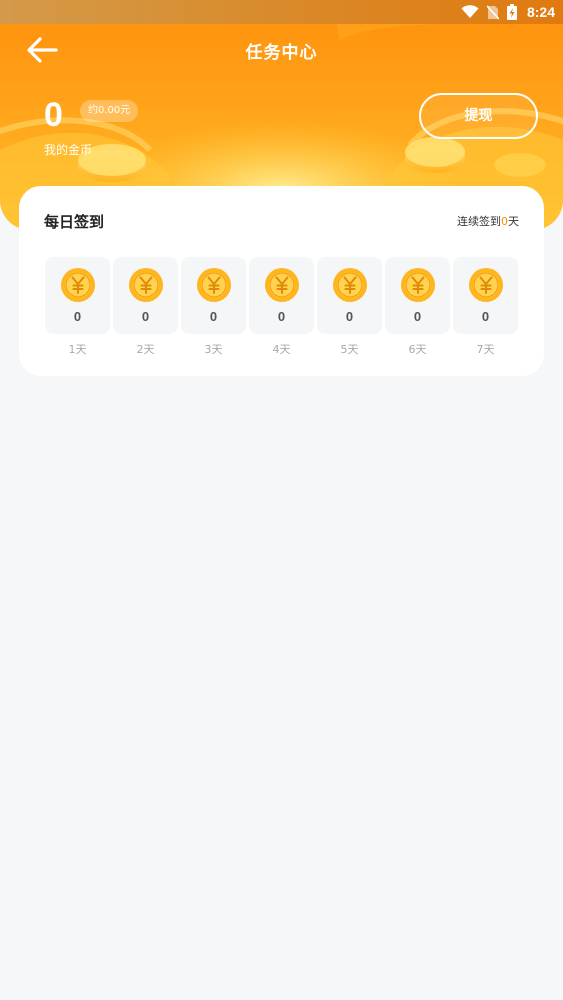 The height and width of the screenshot is (1000, 563). I want to click on streak-suffix: 天, so click(513, 221).